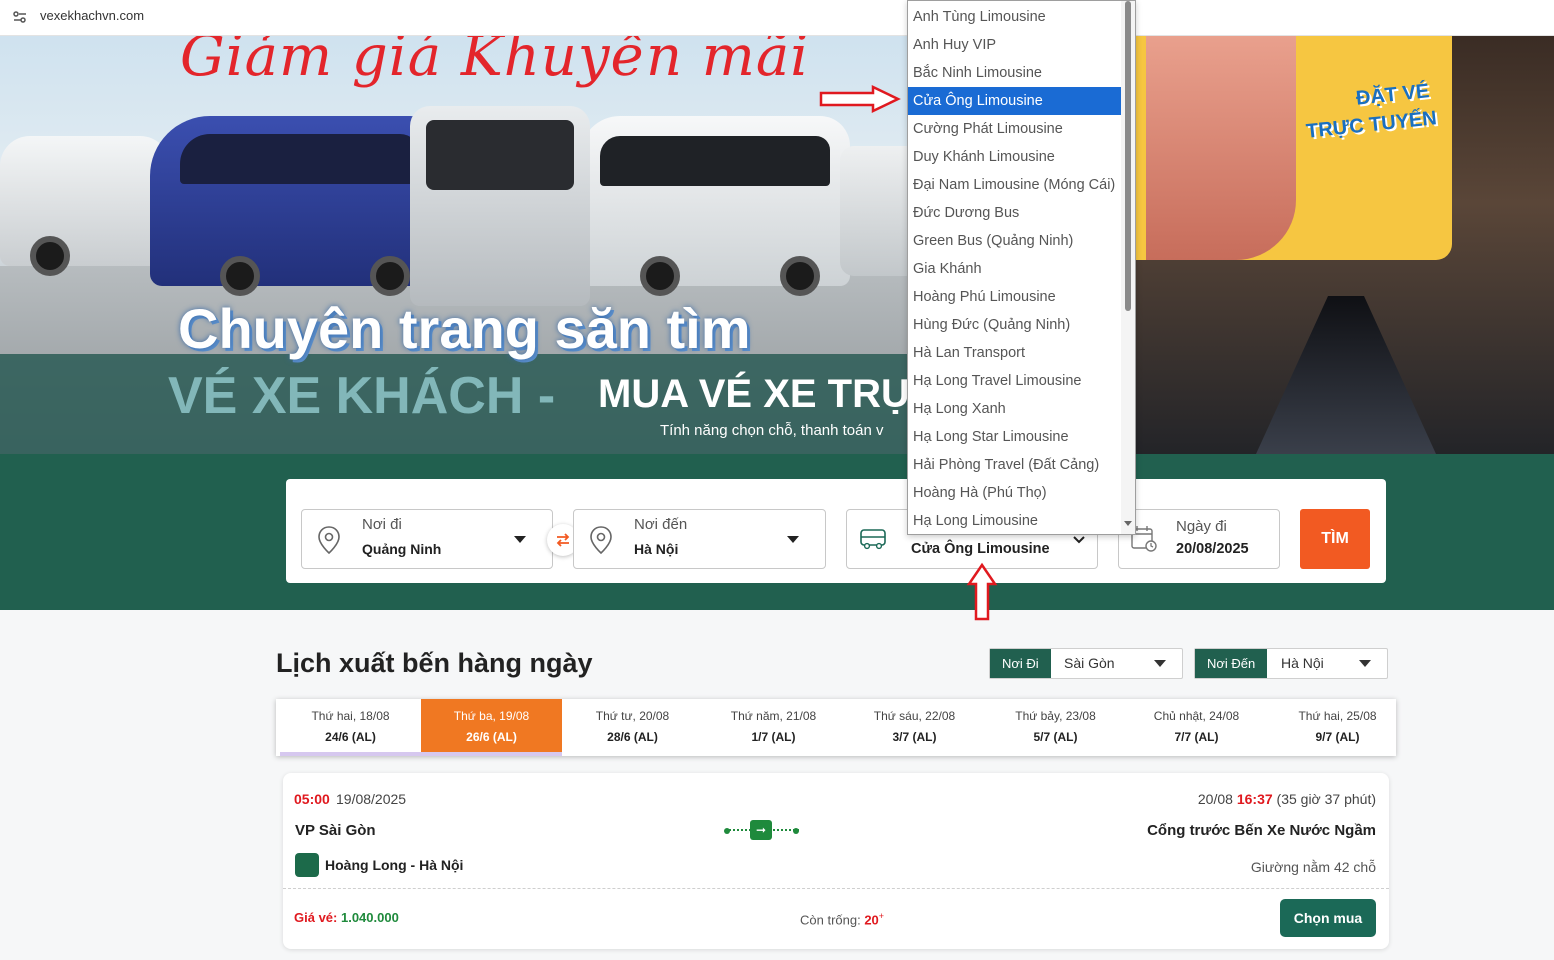 Image resolution: width=1554 pixels, height=960 pixels. I want to click on schedule-to-select: Nơi Đến Hà Nội, so click(1291, 663).